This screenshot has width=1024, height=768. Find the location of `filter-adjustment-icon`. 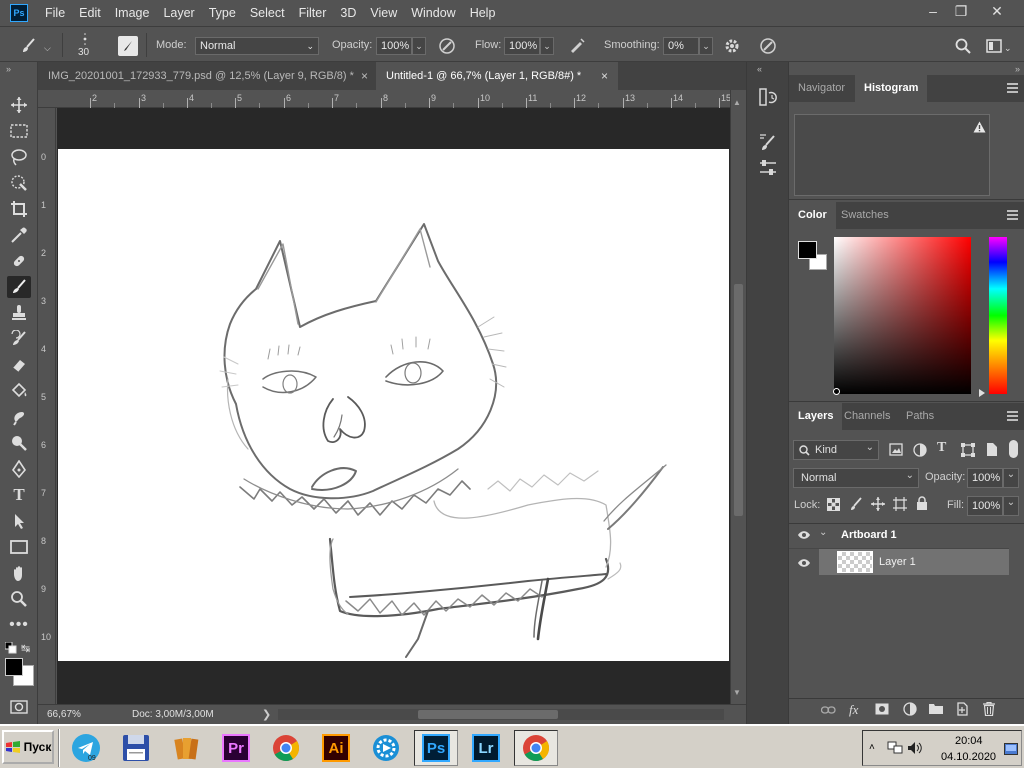

filter-adjustment-icon is located at coordinates (920, 451).